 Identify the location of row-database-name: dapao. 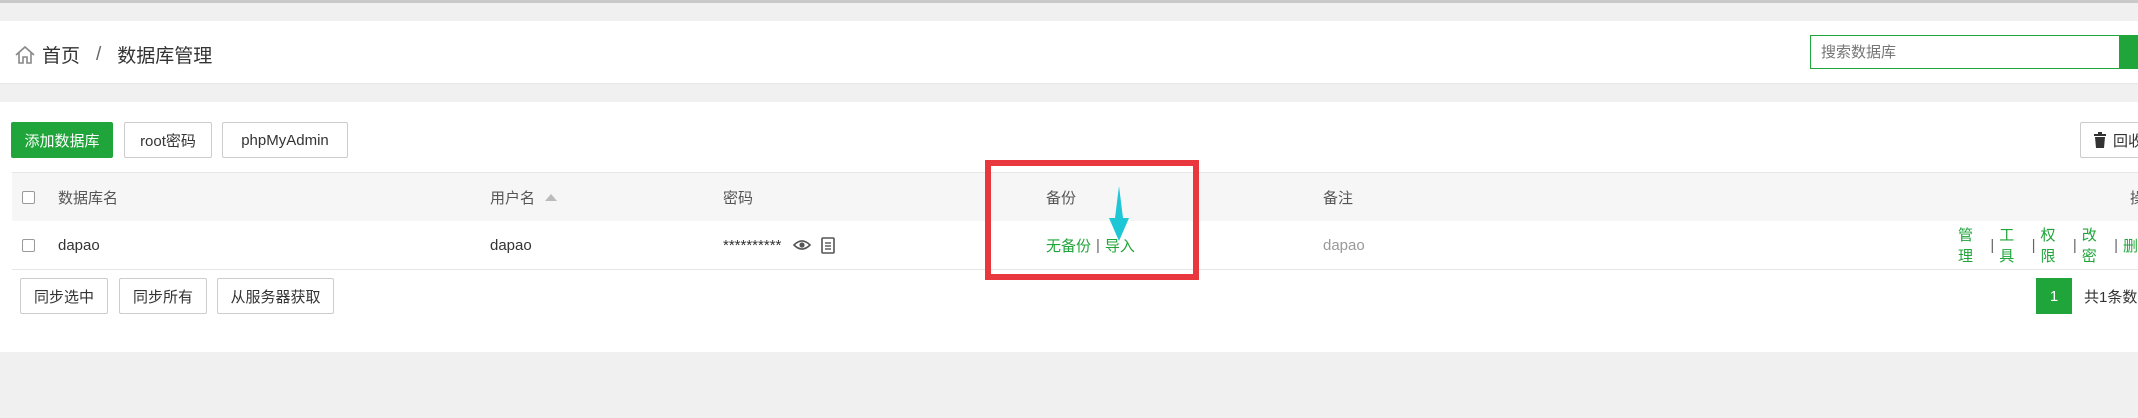
(79, 245).